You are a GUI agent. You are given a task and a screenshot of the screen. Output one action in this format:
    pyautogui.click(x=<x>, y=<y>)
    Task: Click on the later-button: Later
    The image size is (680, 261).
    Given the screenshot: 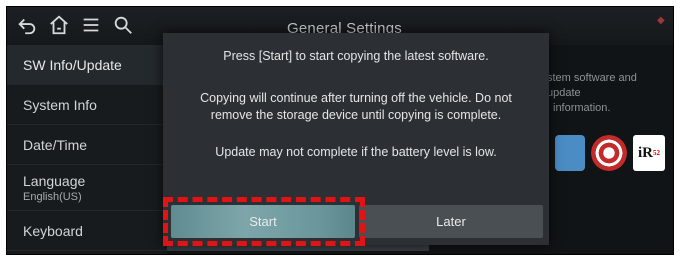 What is the action you would take?
    pyautogui.click(x=451, y=221)
    